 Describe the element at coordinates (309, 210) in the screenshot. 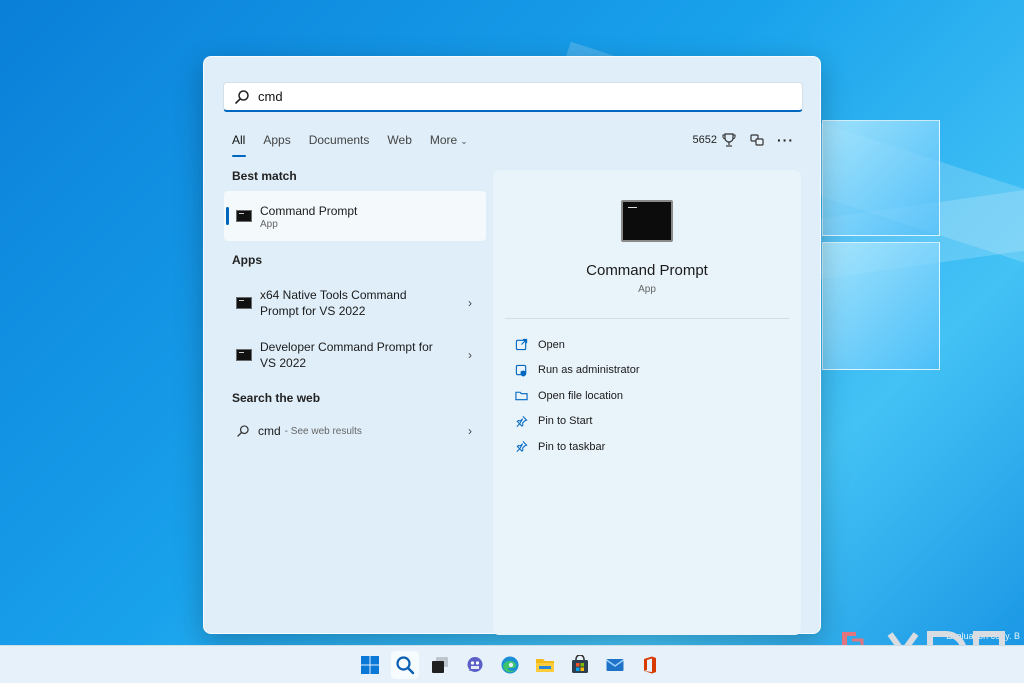

I see `result-title: Command Prompt` at that location.